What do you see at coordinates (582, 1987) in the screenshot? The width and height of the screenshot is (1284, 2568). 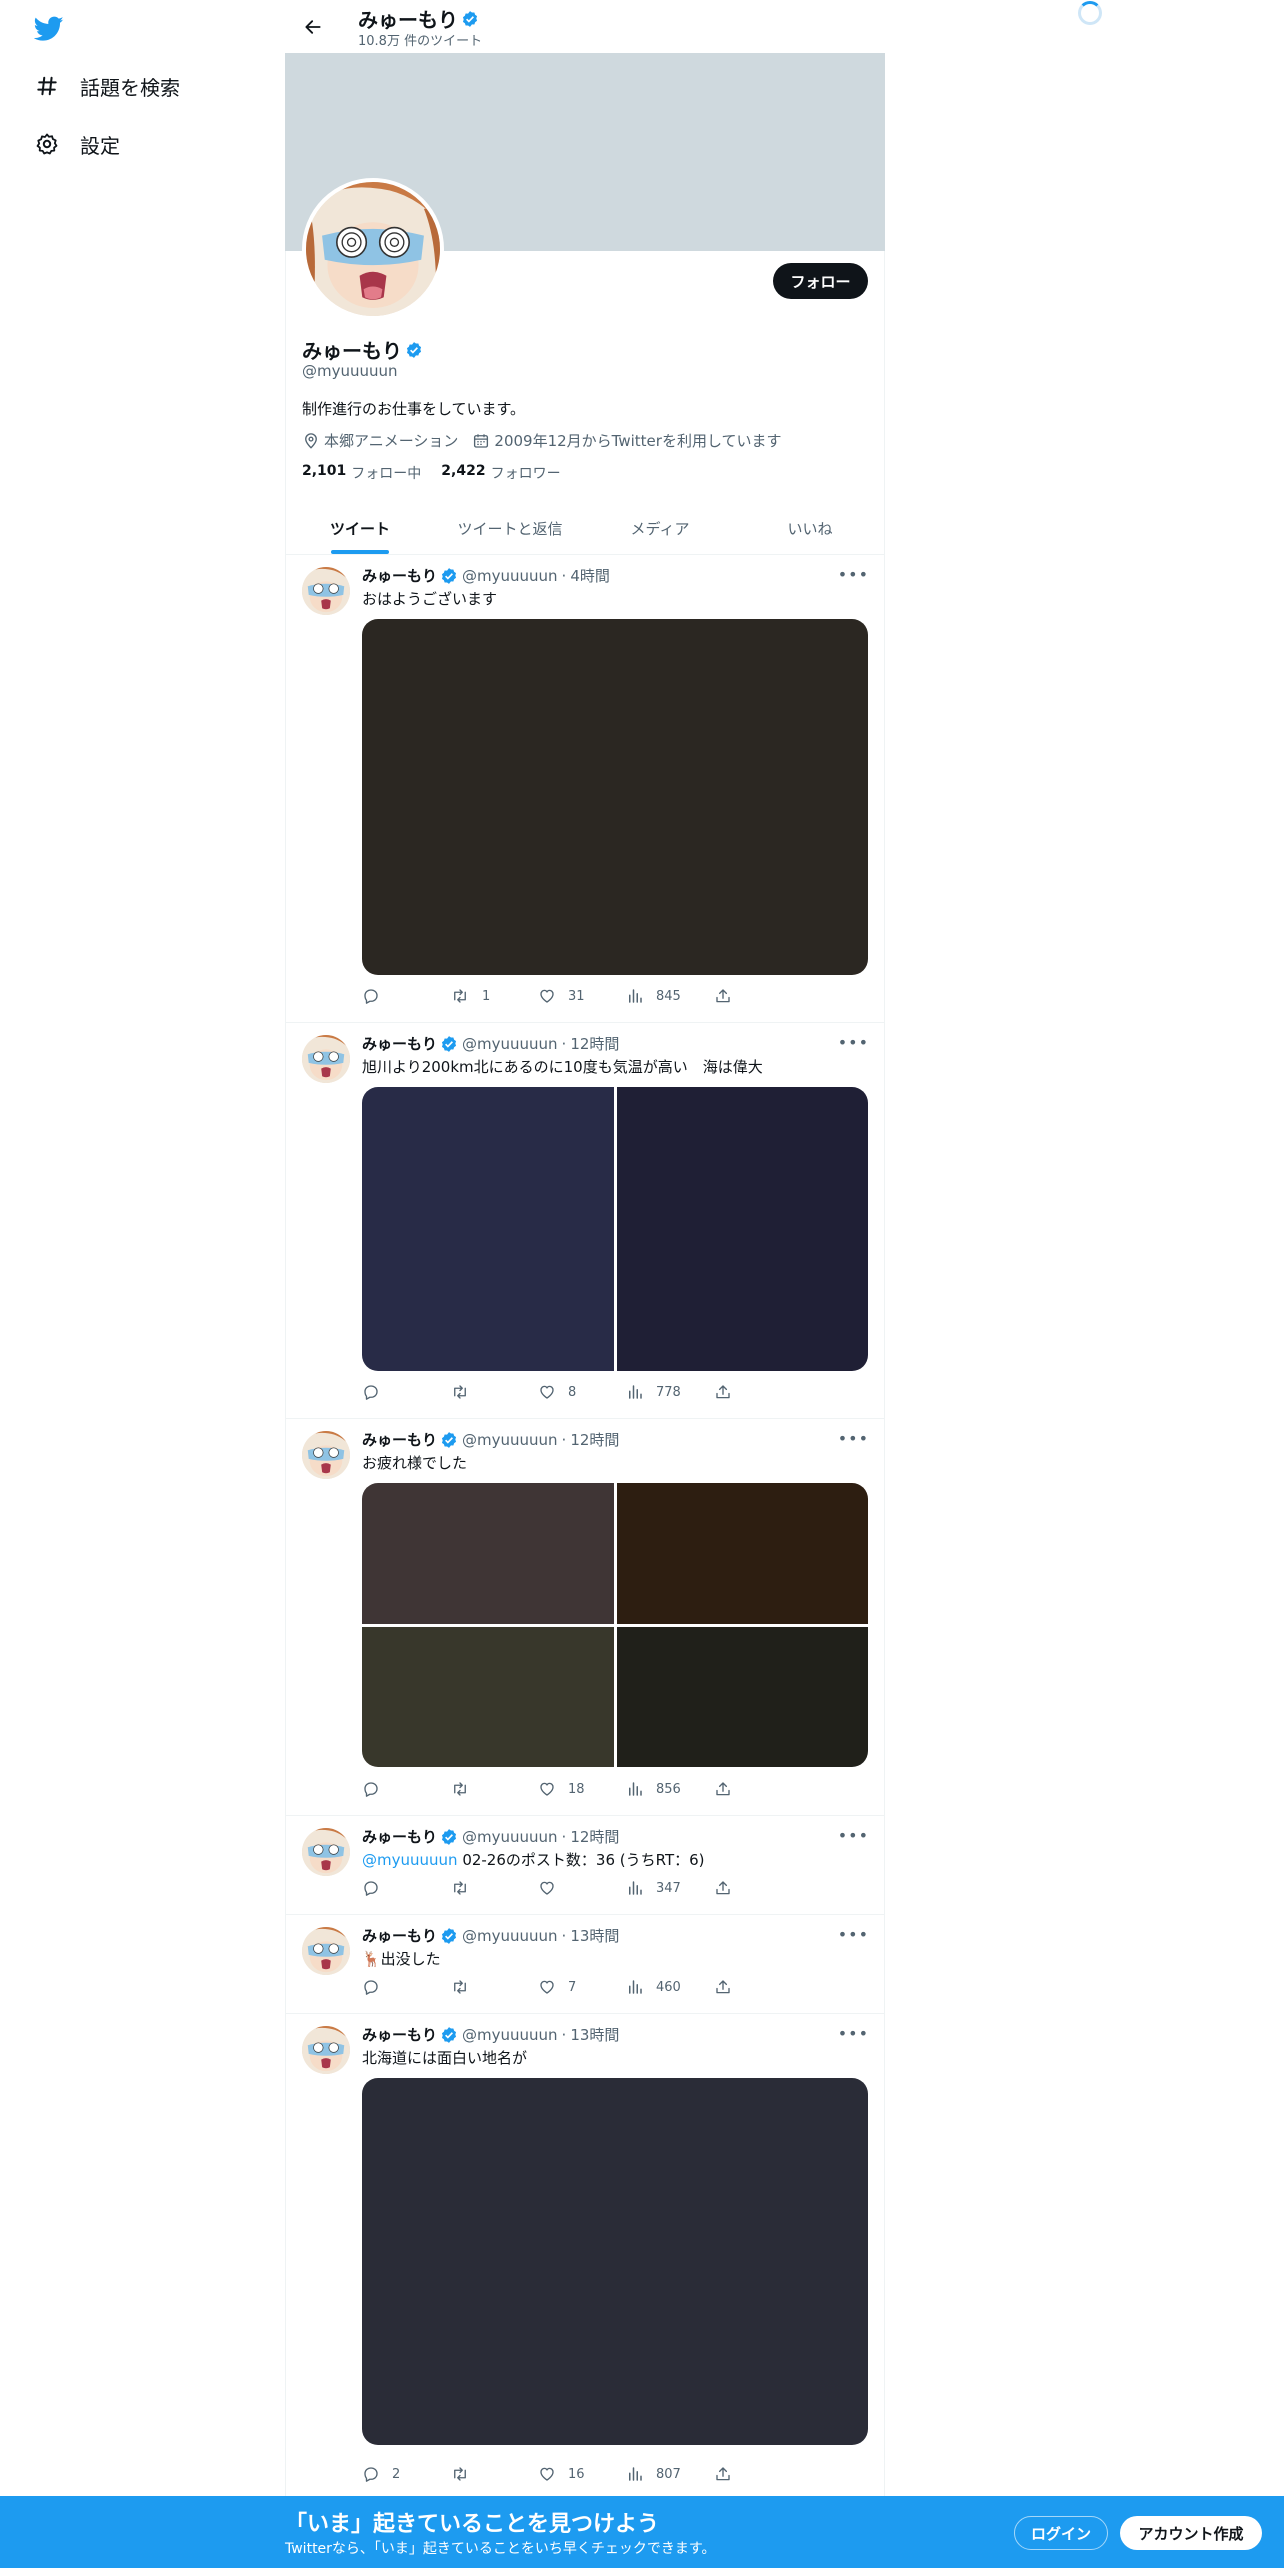 I see `like-button: 7` at bounding box center [582, 1987].